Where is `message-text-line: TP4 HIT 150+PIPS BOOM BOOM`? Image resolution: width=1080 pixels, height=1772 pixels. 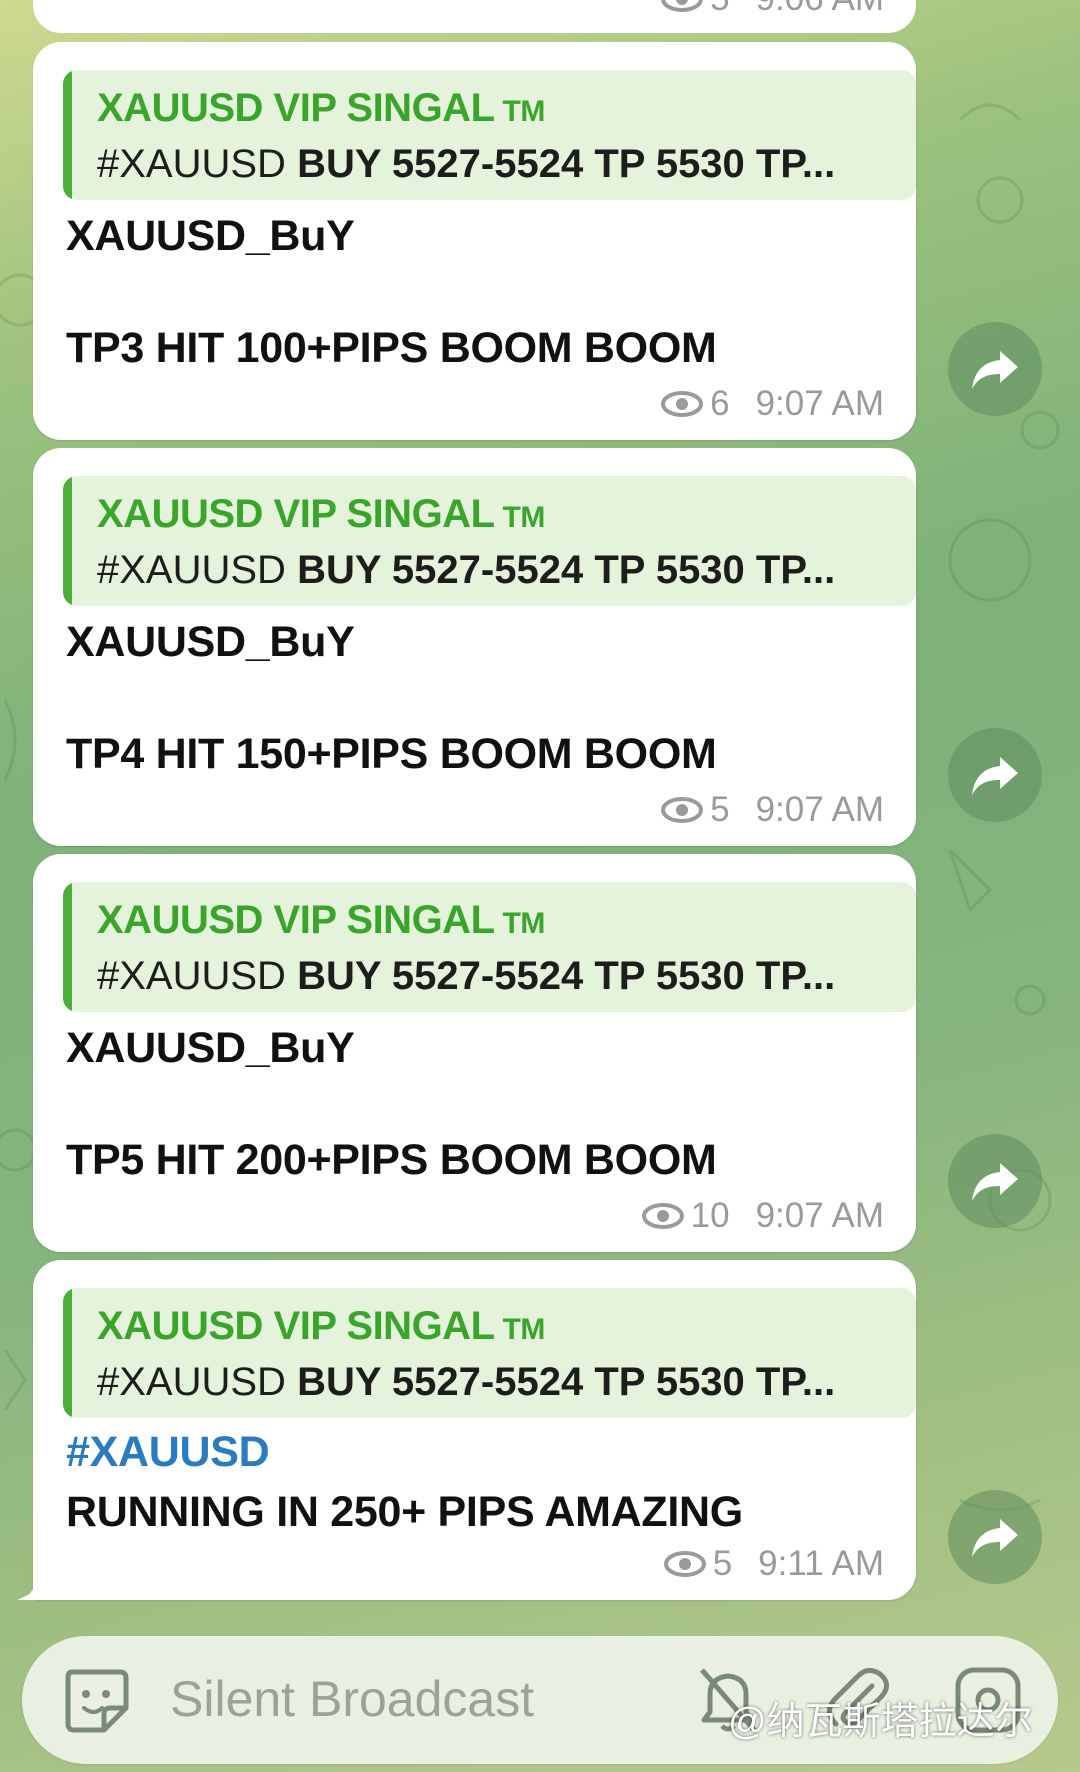 message-text-line: TP4 HIT 150+PIPS BOOM BOOM is located at coordinates (391, 754).